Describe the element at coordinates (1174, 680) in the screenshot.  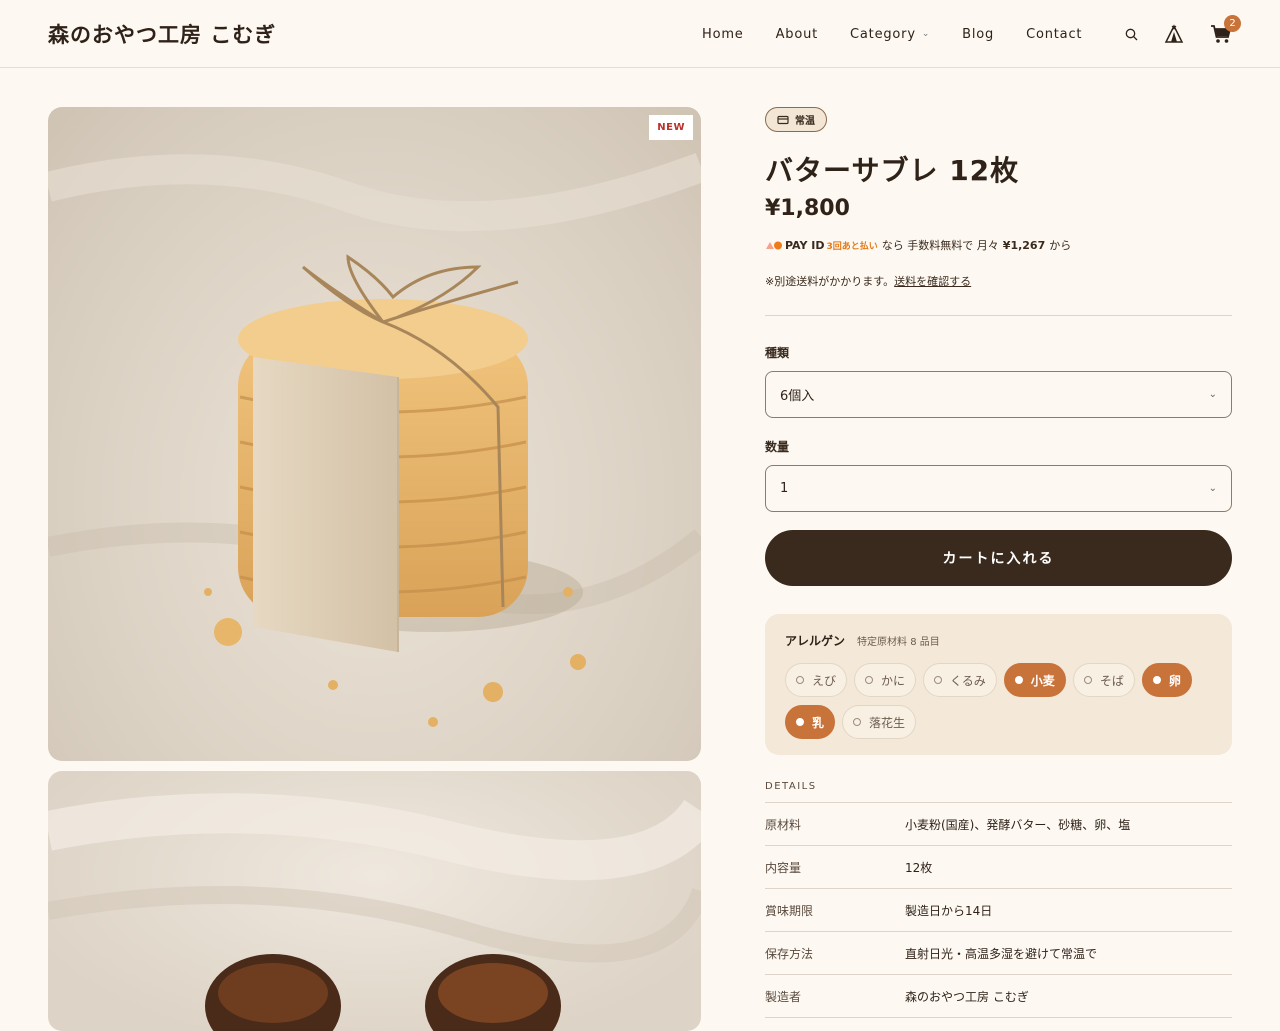
I see `allergen-chip-label: 卵` at that location.